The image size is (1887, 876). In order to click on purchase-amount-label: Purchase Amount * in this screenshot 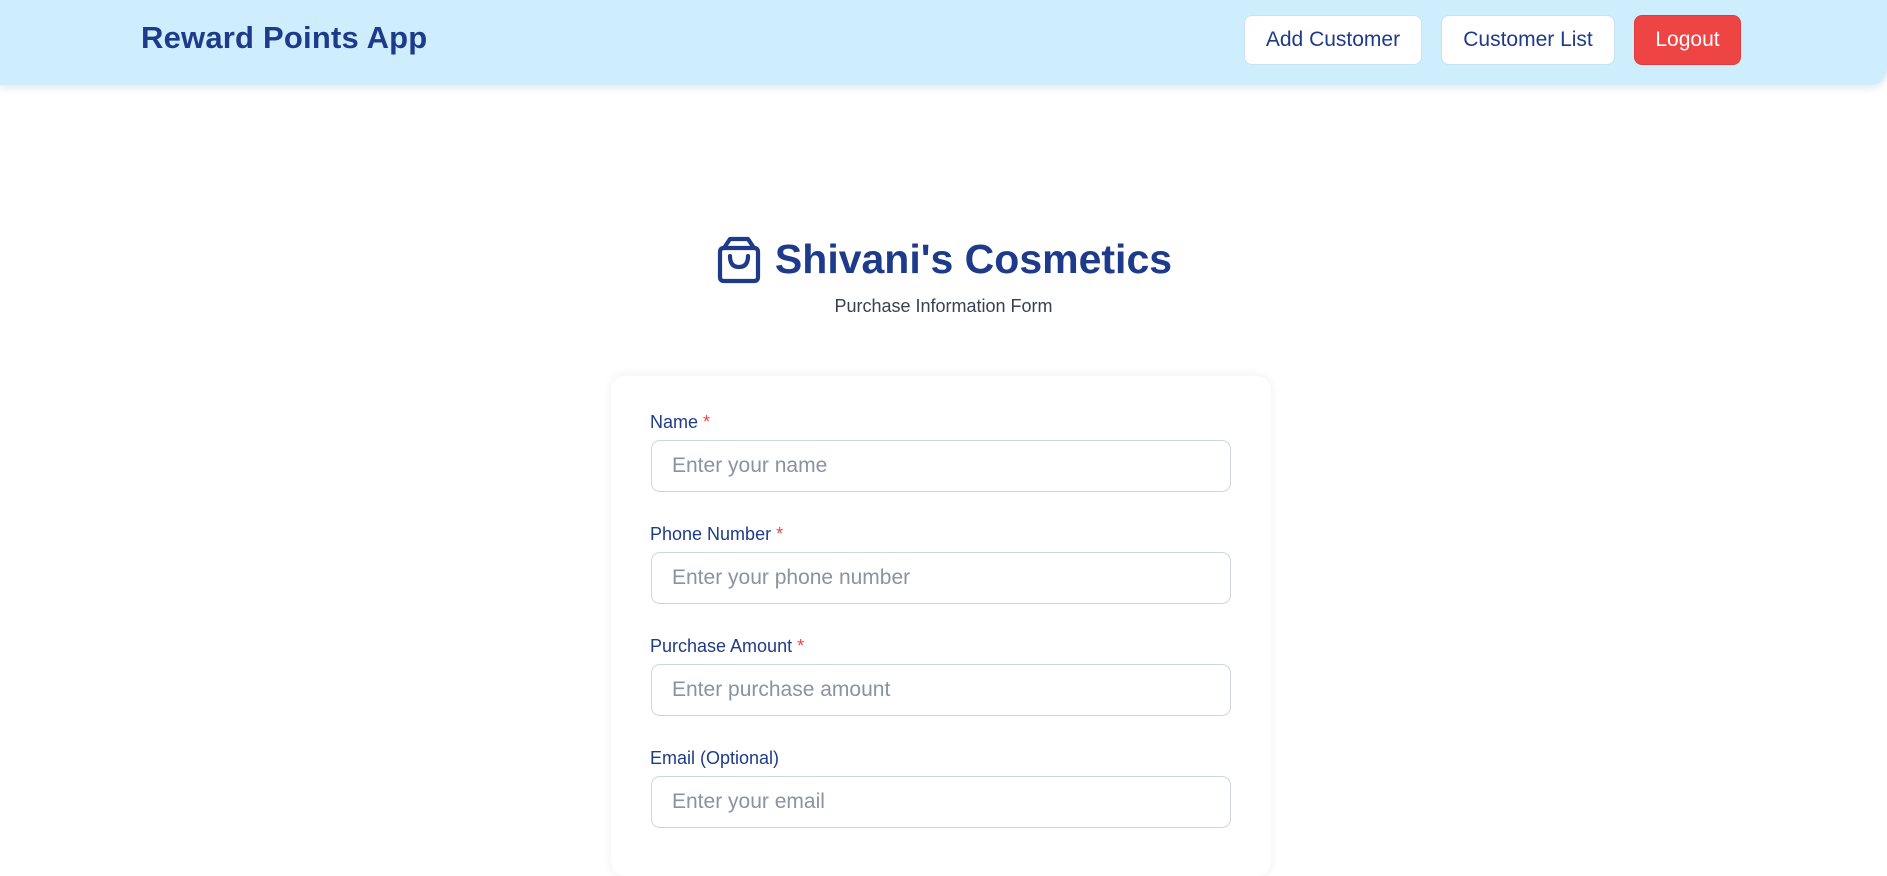, I will do `click(727, 646)`.